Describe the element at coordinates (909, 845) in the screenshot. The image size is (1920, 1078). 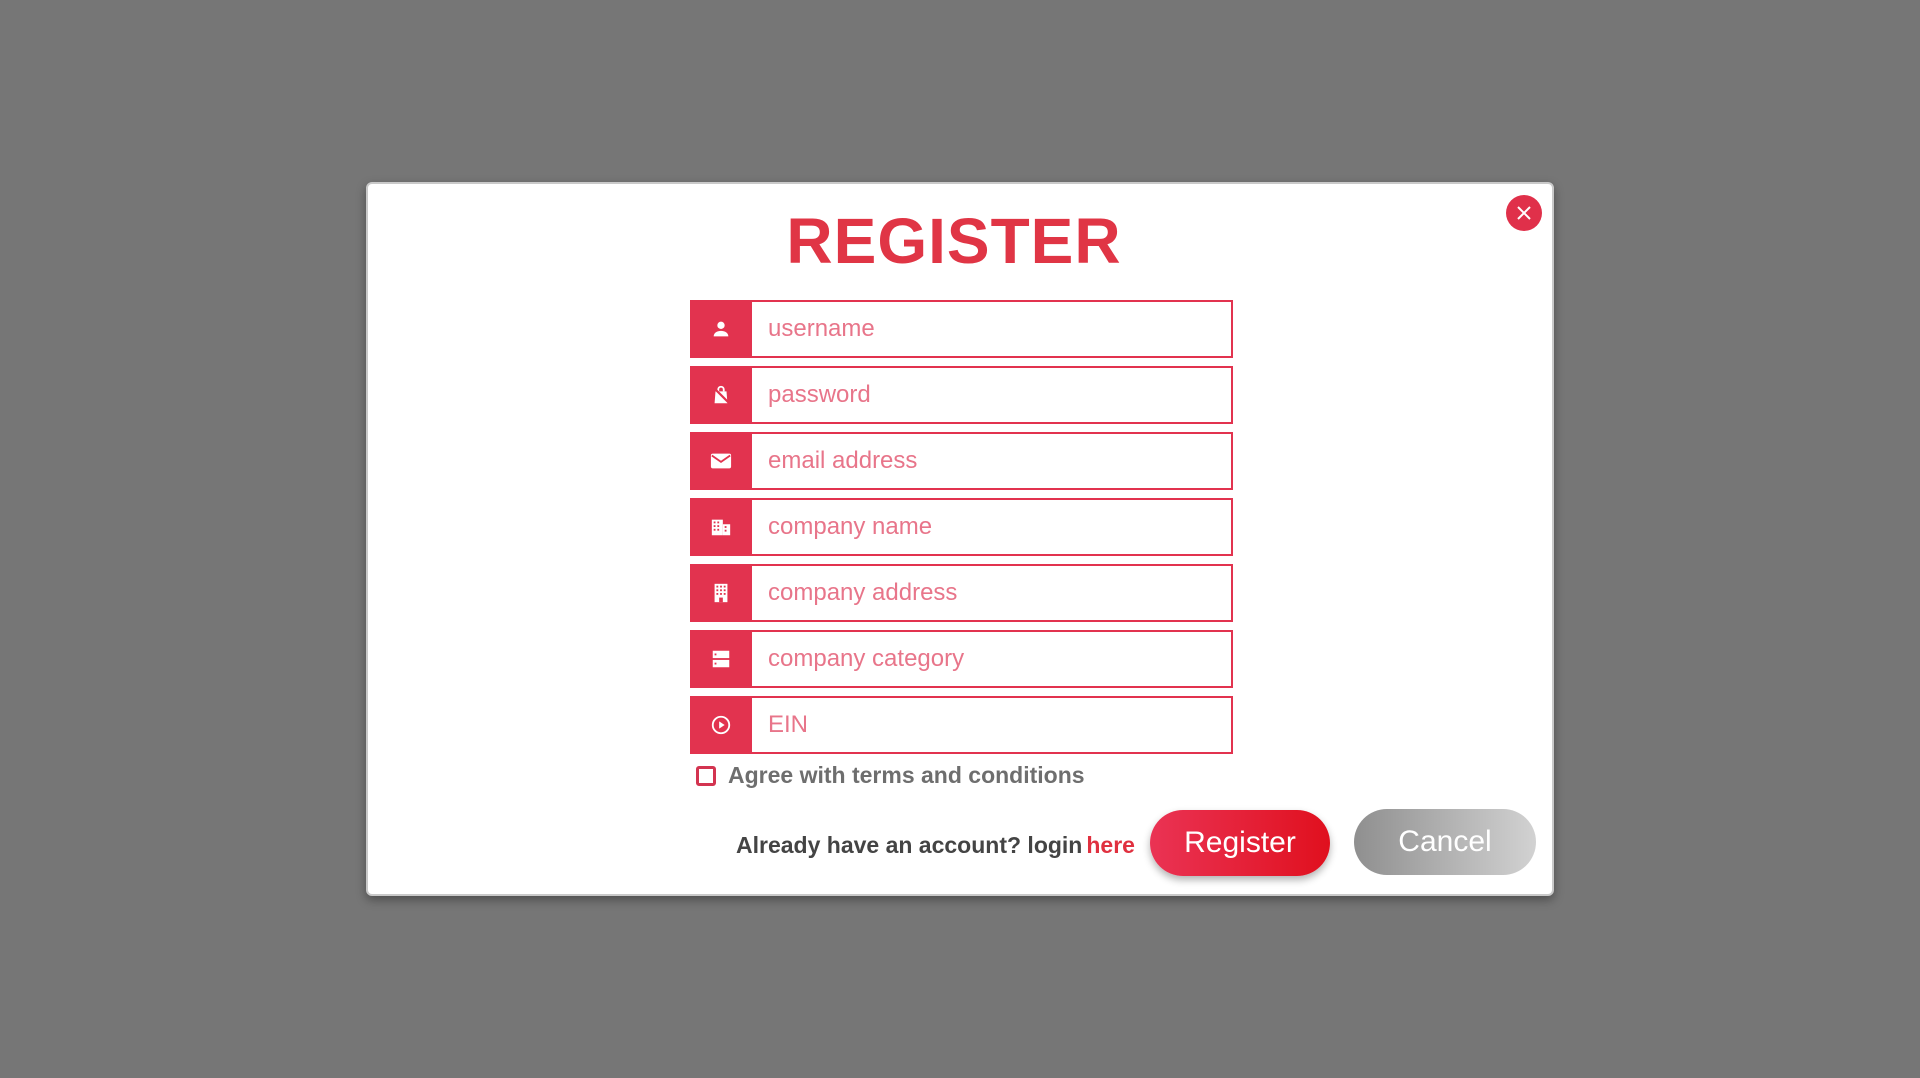
I see `login-prompt-text: Already have an account? login` at that location.